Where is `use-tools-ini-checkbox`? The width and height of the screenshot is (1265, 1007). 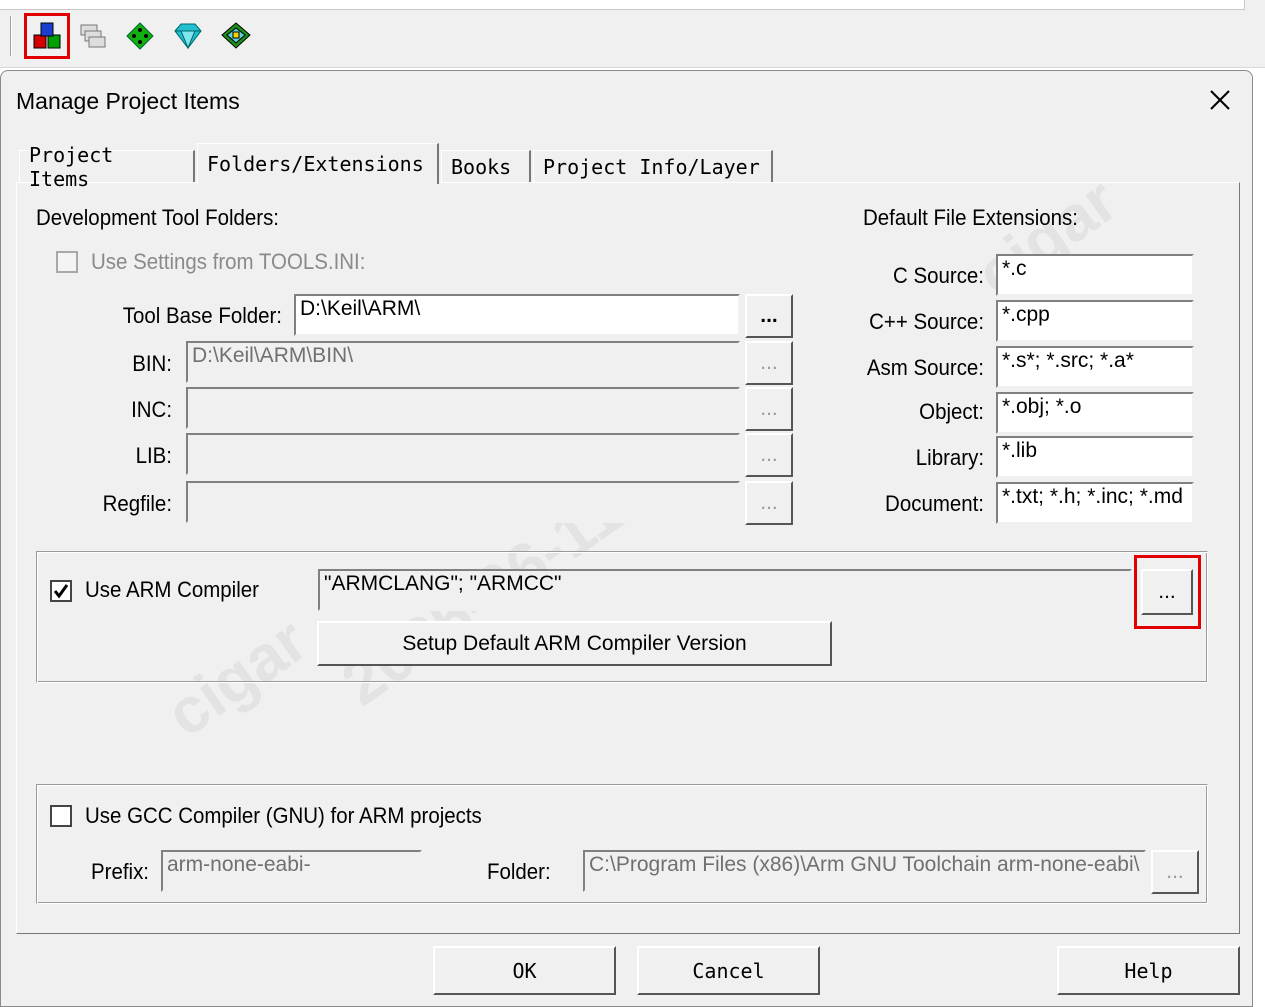
use-tools-ini-checkbox is located at coordinates (67, 262).